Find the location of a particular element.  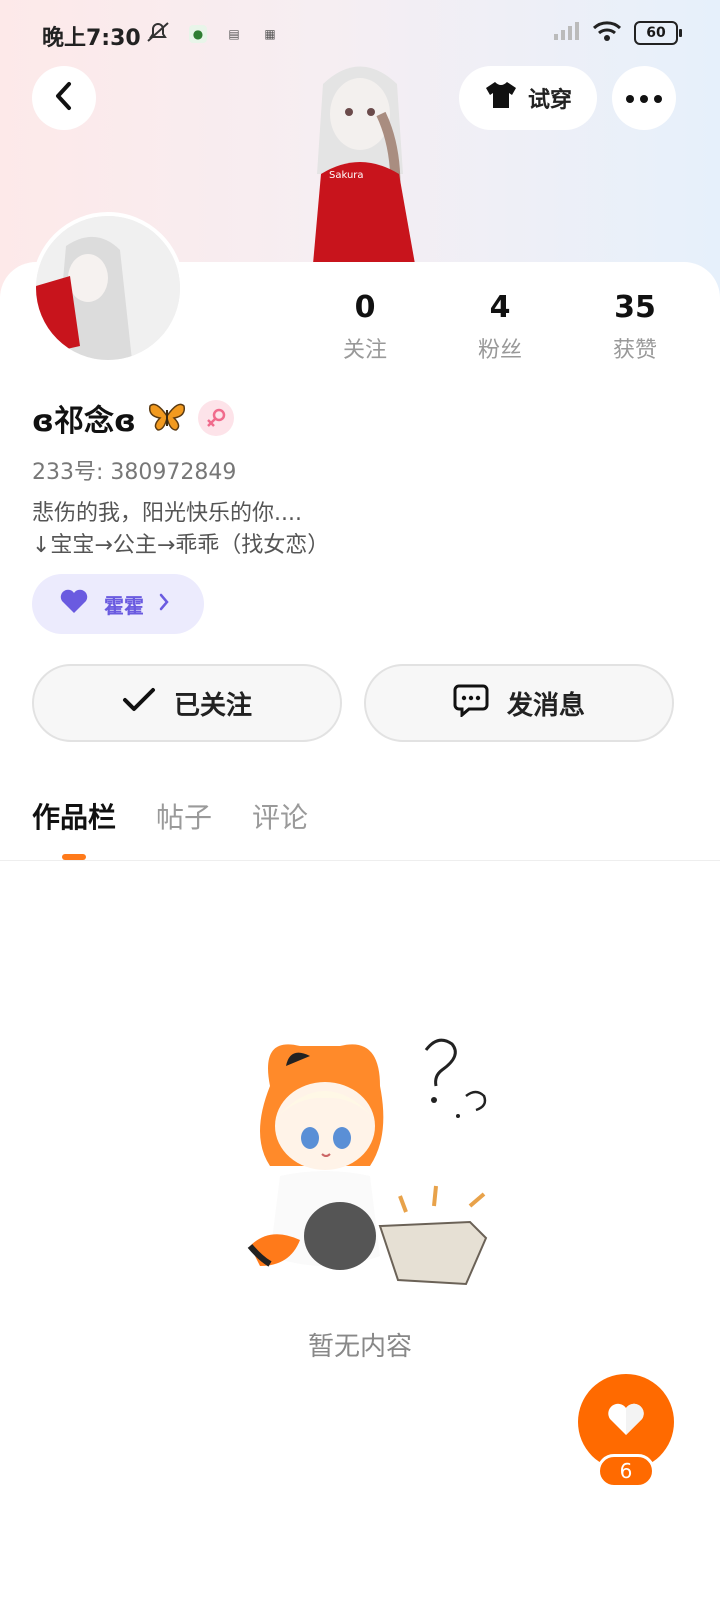

stats-row: 0 关注 4 粉丝 35 获赞 is located at coordinates (500, 327).